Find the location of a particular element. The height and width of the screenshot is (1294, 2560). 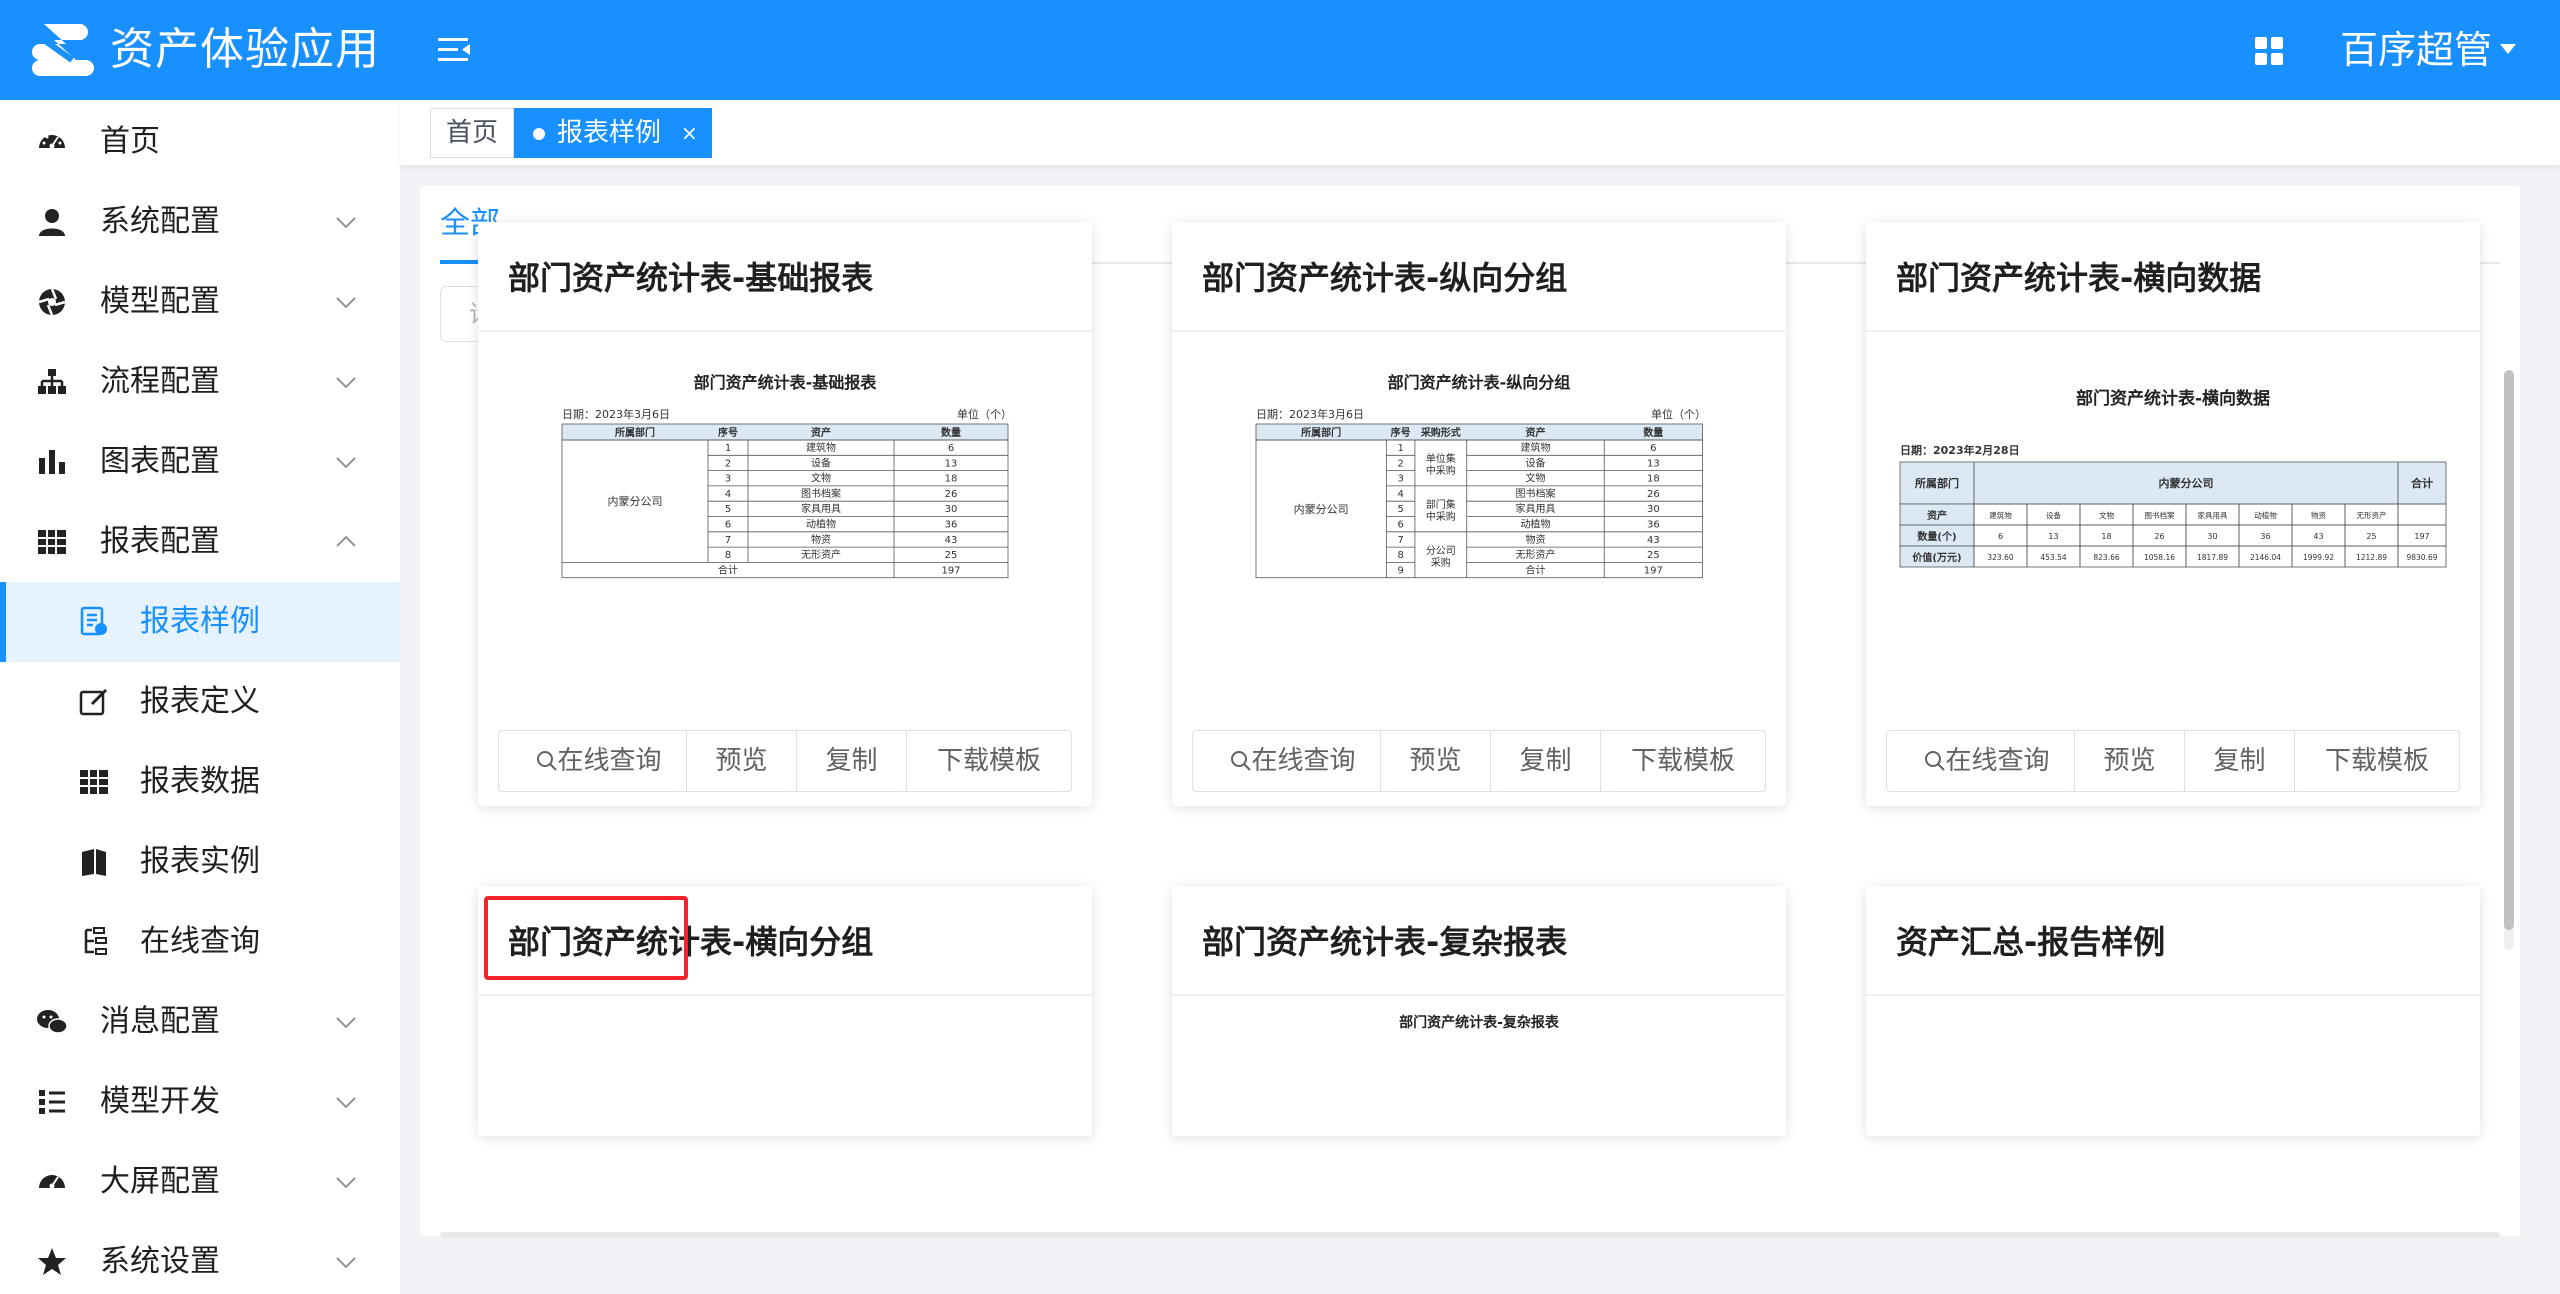

sidebar-item: 首页 is located at coordinates (200, 142).